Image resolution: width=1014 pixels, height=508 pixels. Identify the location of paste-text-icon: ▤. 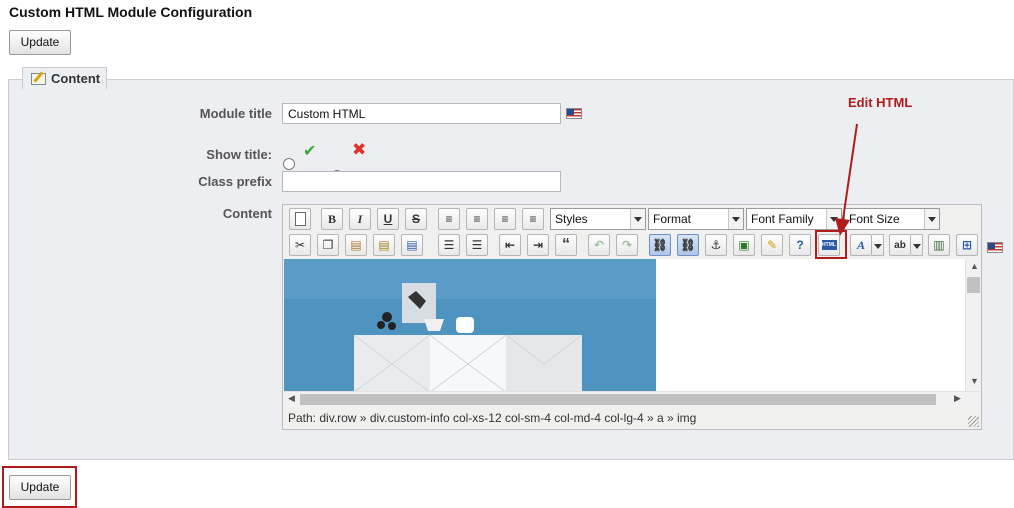
(384, 245).